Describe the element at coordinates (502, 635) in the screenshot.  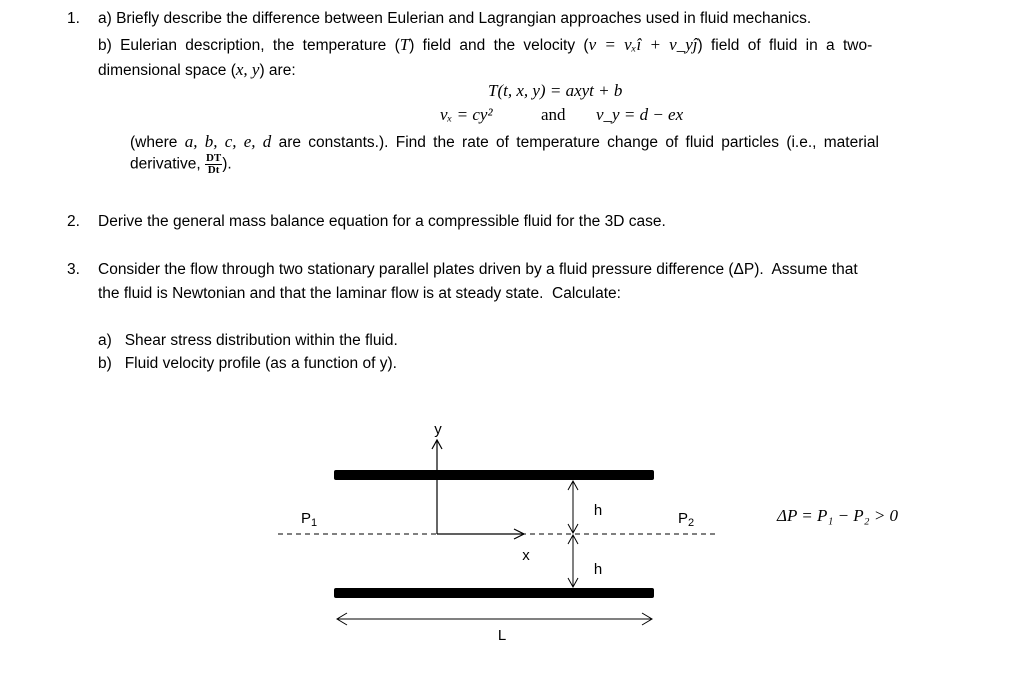
I see `label-L: L` at that location.